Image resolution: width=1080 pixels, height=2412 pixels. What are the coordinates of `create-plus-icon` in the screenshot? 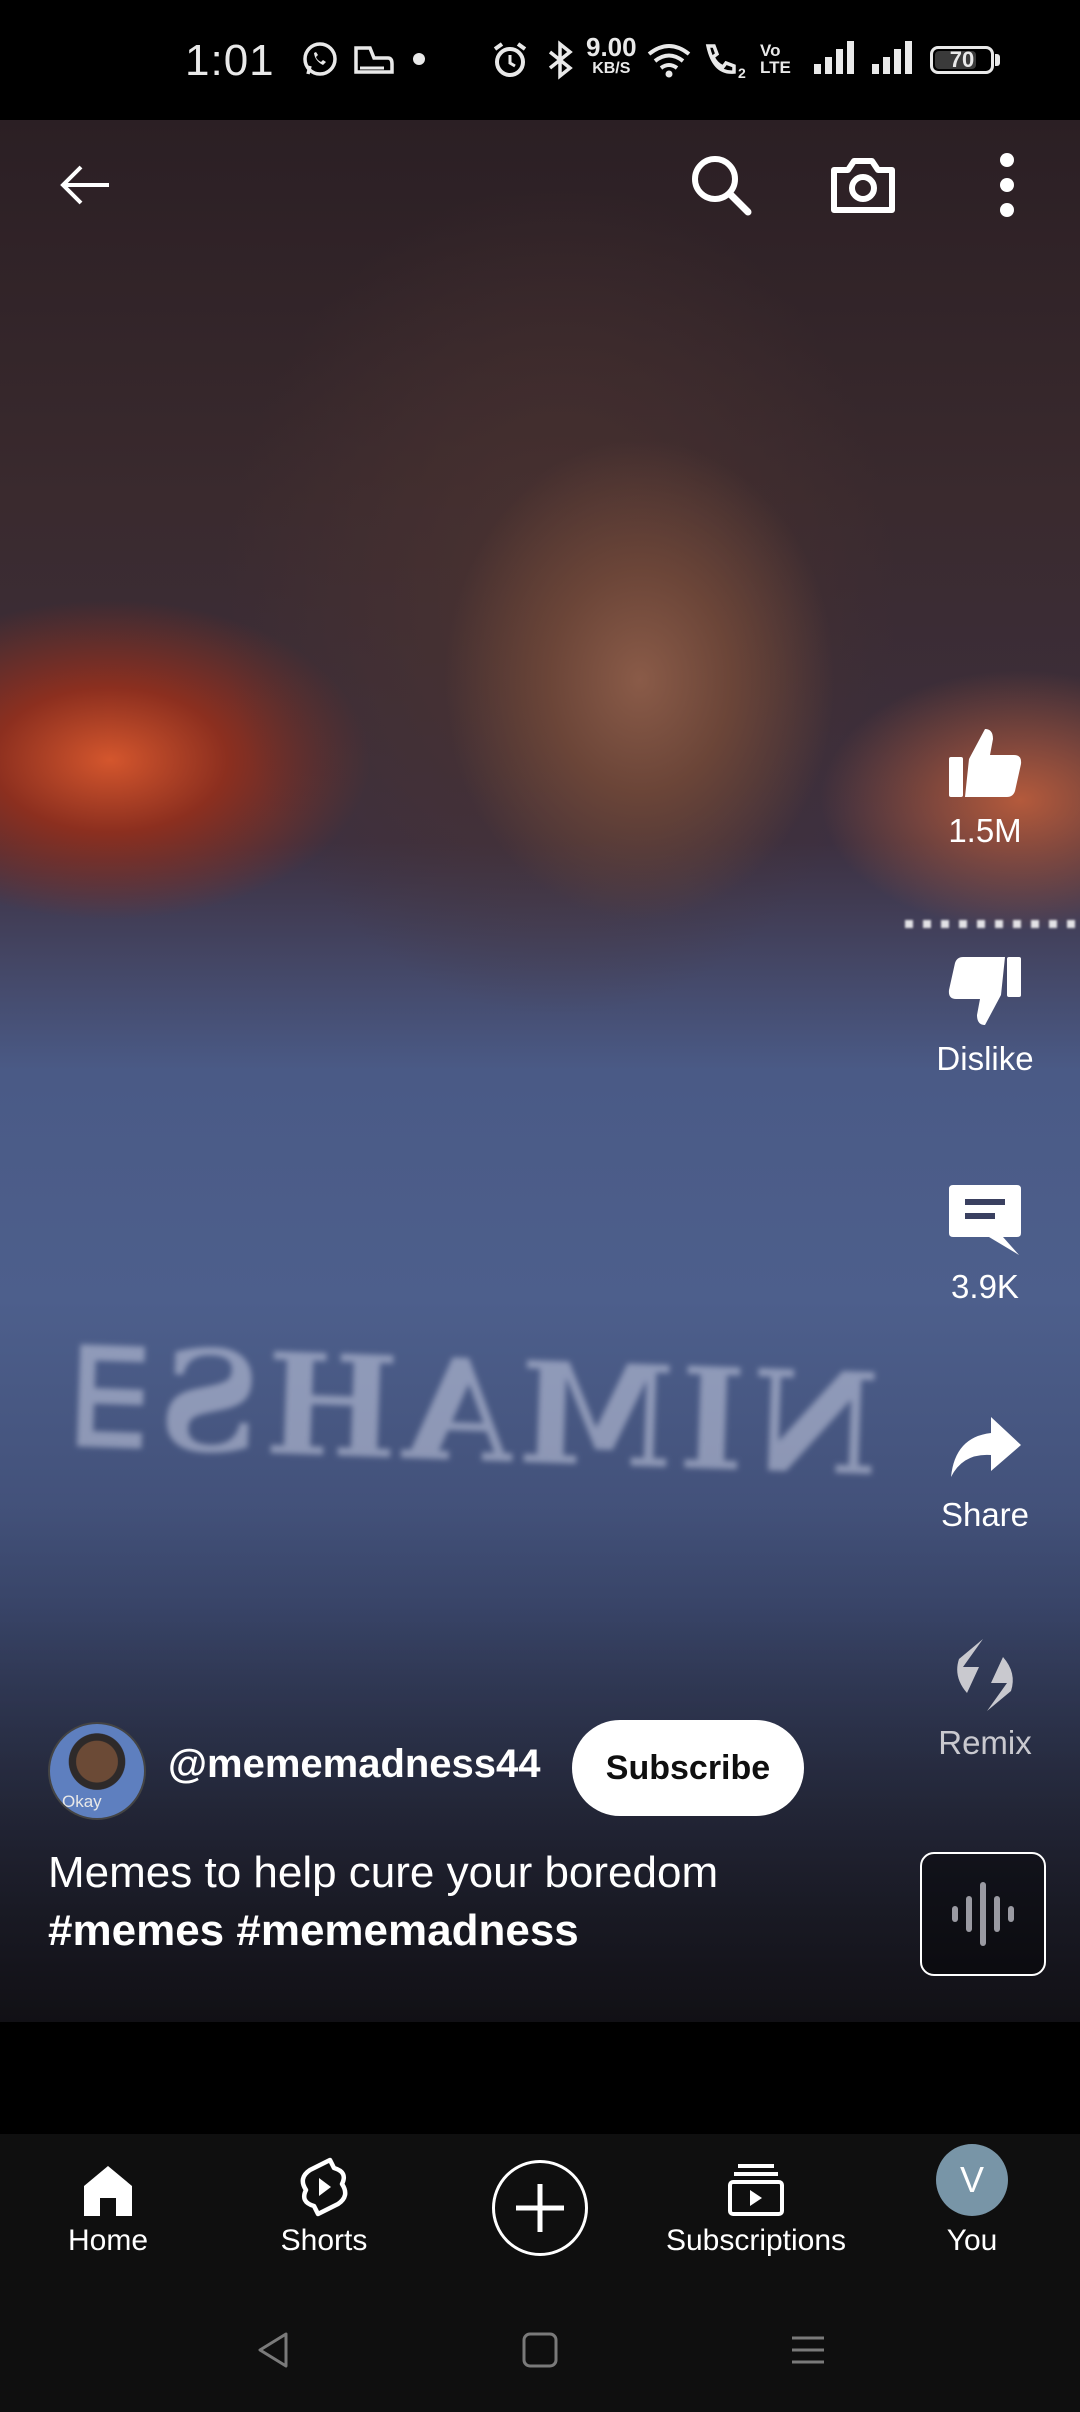 It's located at (540, 2208).